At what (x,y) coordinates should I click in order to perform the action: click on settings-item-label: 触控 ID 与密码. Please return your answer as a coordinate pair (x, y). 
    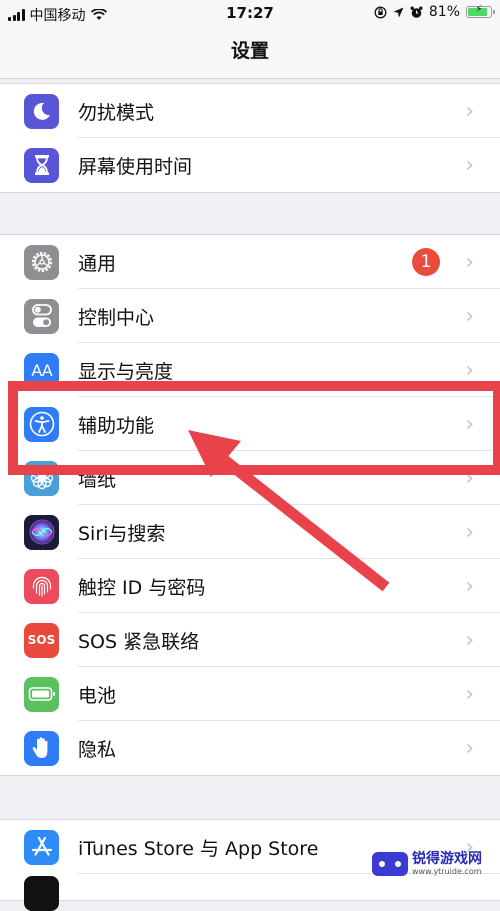
    Looking at the image, I should click on (142, 587).